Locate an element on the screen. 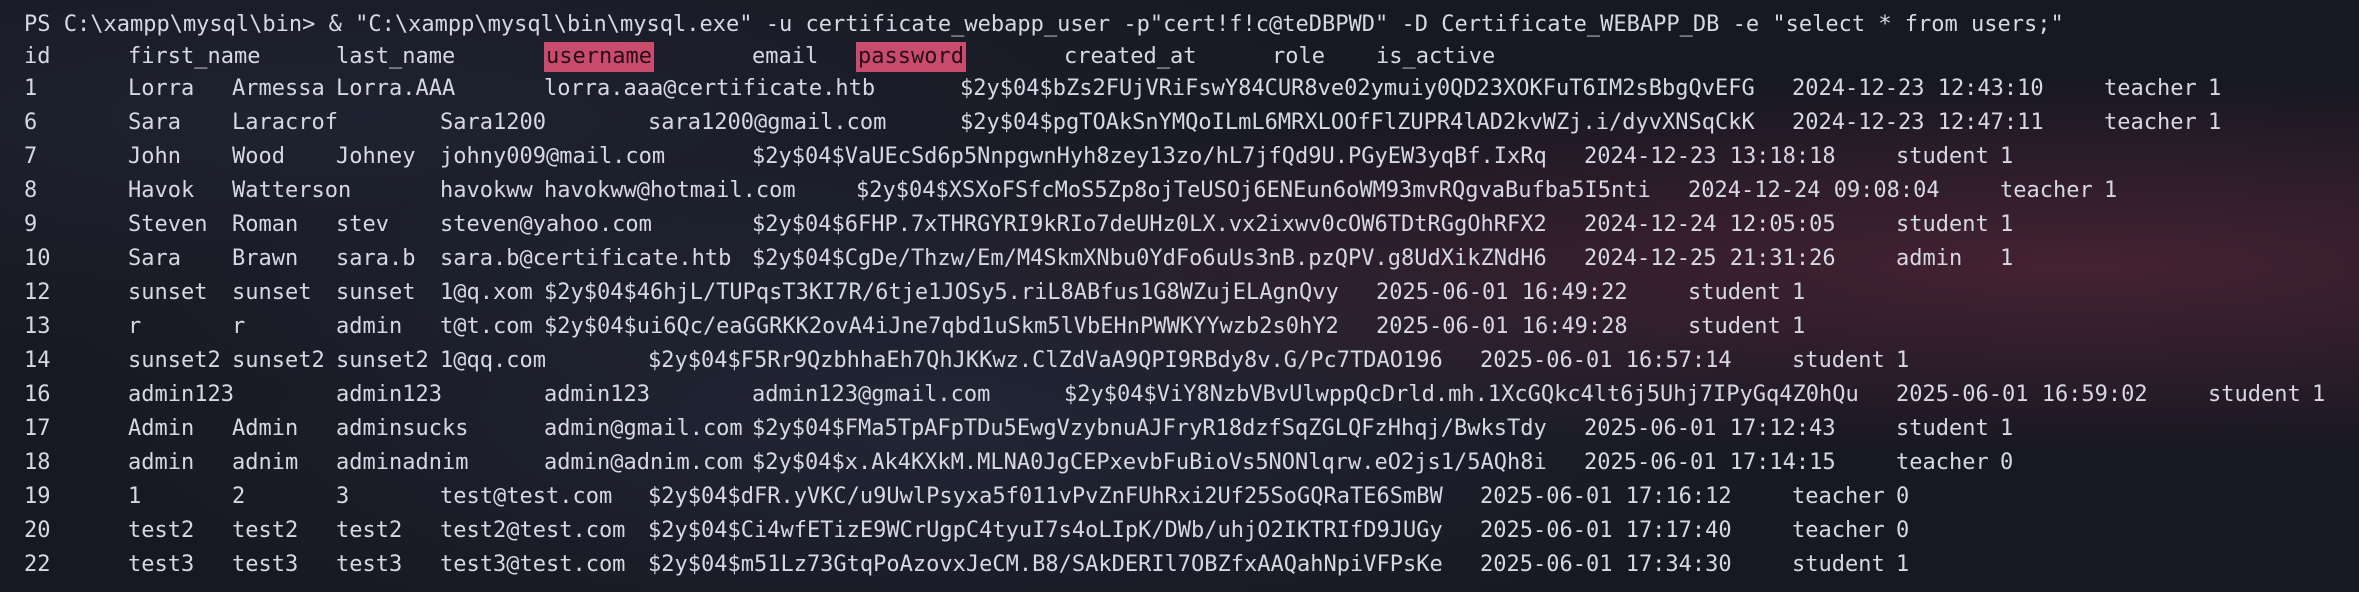 The image size is (2359, 592). cell-last-name: Roman is located at coordinates (265, 224).